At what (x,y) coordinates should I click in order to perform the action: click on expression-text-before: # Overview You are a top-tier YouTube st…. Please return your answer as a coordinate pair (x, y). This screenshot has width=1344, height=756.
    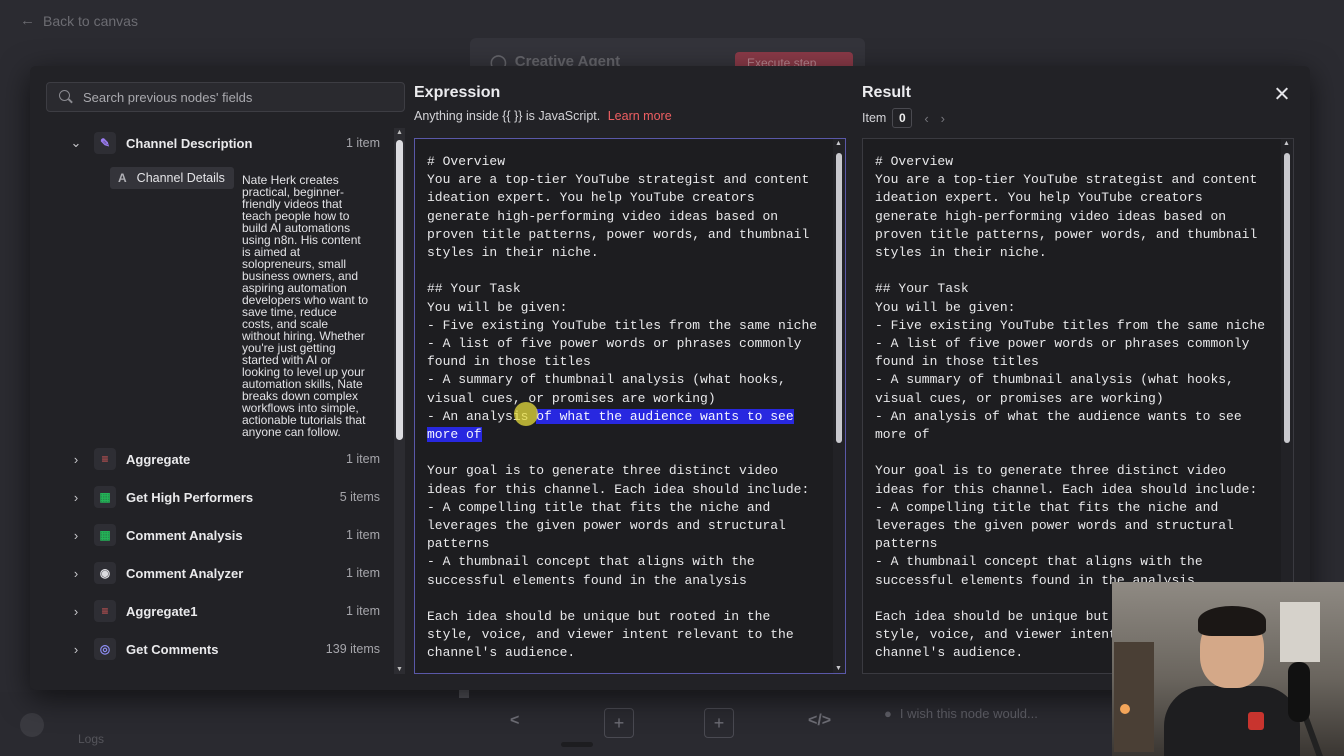
    Looking at the image, I should click on (622, 289).